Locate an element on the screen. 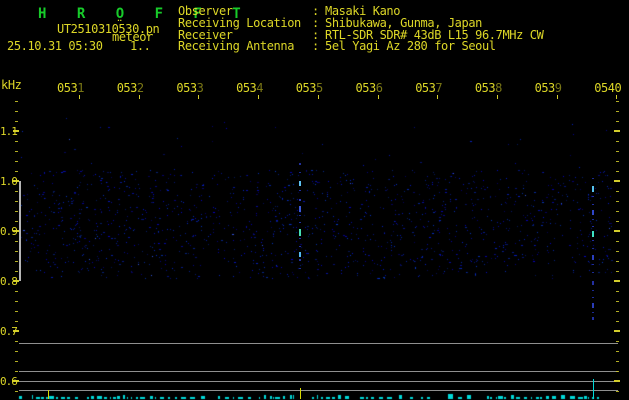 This screenshot has width=629, height=400. time-tick-label: 0536 is located at coordinates (369, 88).